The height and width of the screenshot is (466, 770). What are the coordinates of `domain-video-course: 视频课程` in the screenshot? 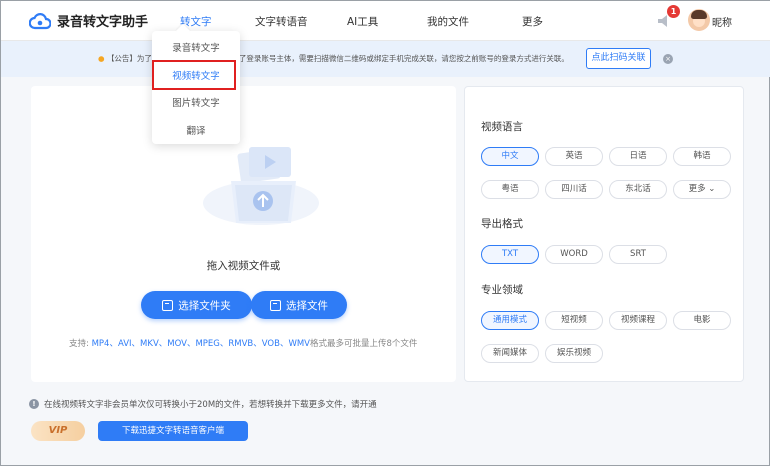 It's located at (638, 320).